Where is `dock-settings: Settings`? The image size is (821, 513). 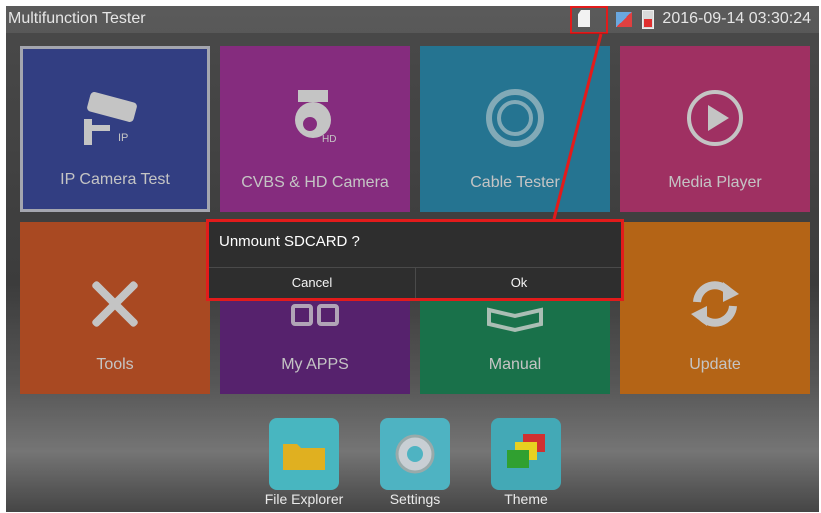
dock-settings: Settings is located at coordinates (415, 462).